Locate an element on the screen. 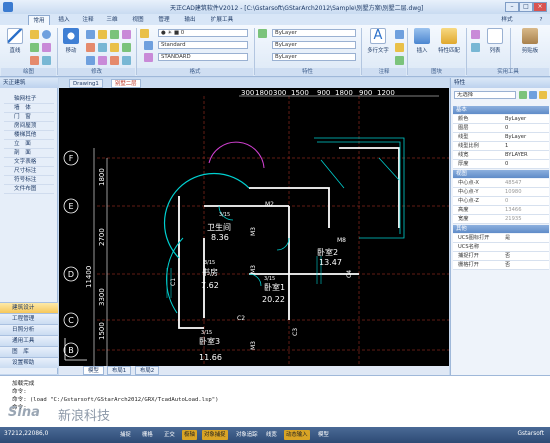 The width and height of the screenshot is (550, 443). selection-combo: 无选择 is located at coordinates (485, 95).